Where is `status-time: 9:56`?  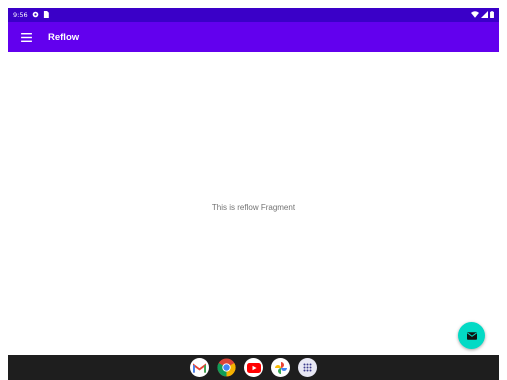
status-time: 9:56 is located at coordinates (20, 15).